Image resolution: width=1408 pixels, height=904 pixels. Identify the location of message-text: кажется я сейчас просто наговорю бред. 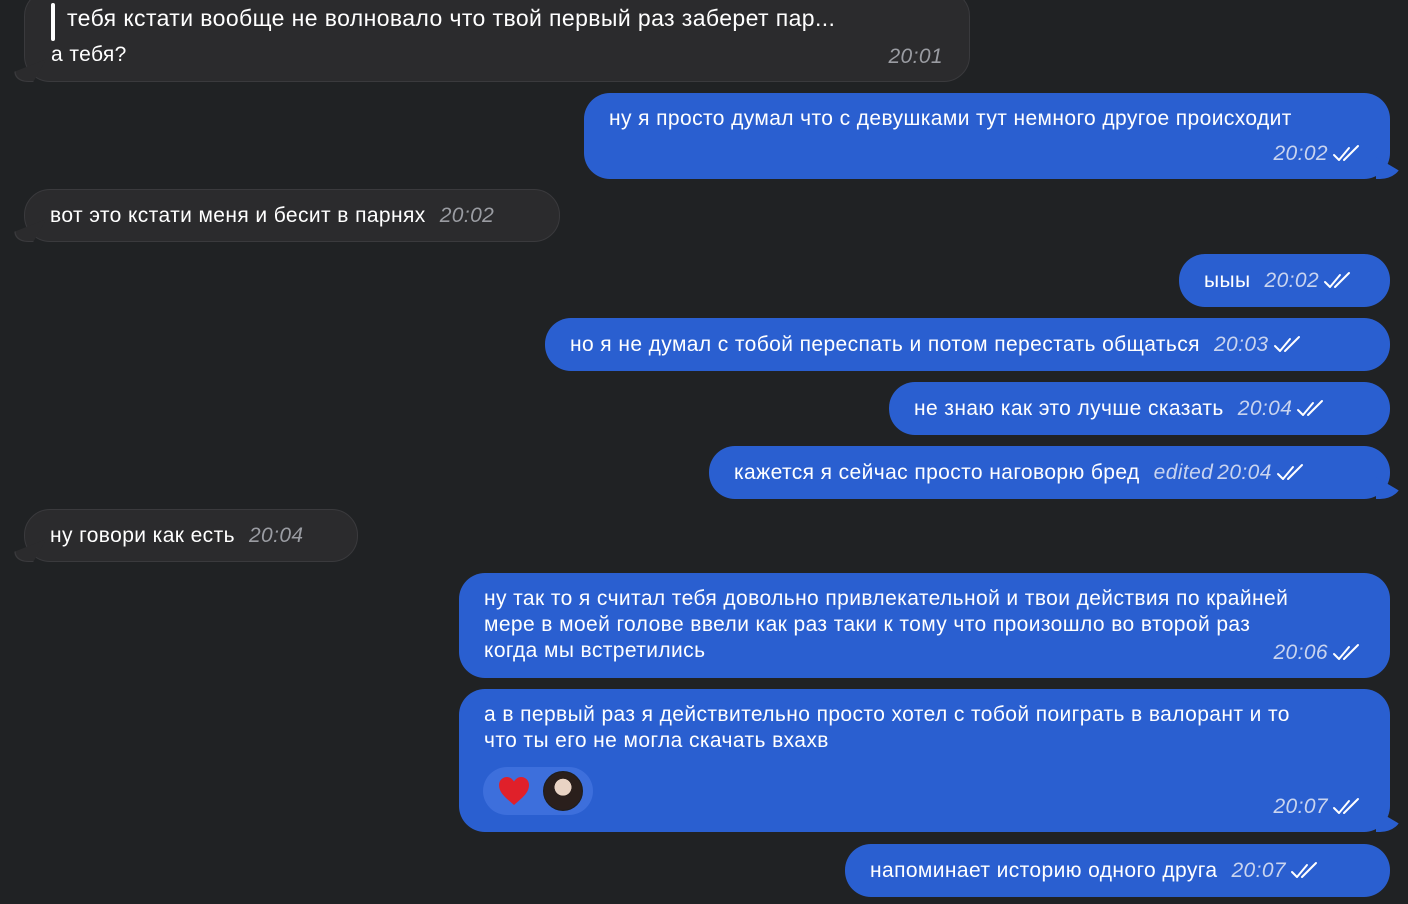
(937, 472).